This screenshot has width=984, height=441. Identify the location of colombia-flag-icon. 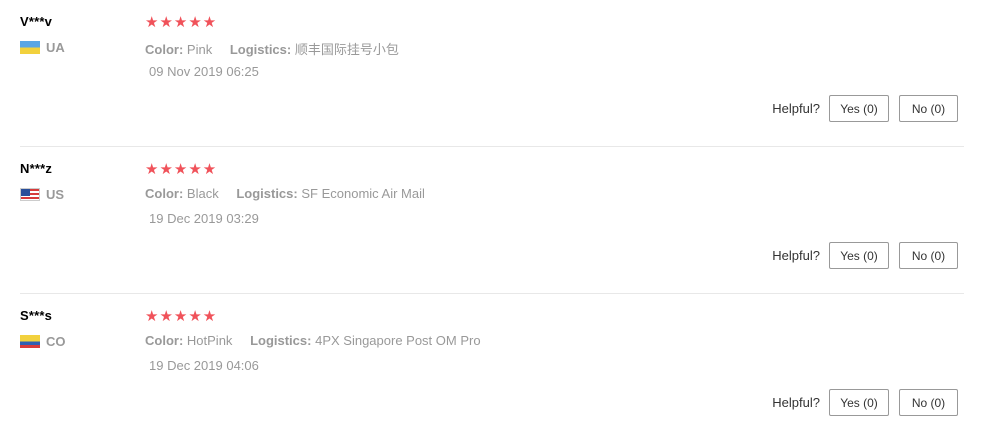
(30, 341).